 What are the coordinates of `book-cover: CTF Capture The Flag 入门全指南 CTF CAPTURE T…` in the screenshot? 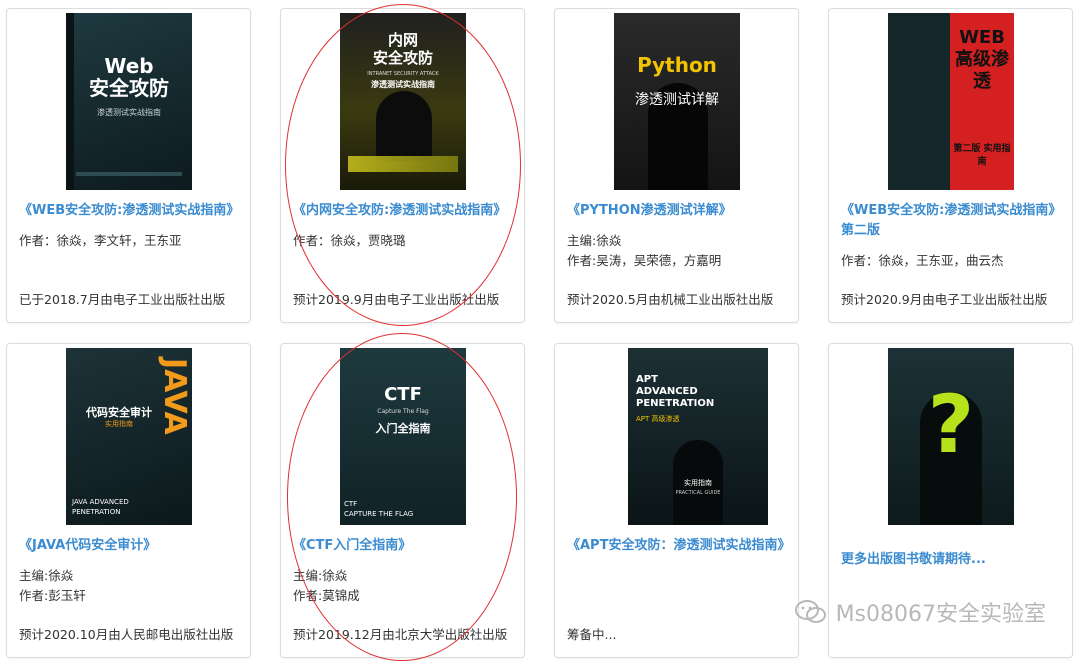 It's located at (403, 436).